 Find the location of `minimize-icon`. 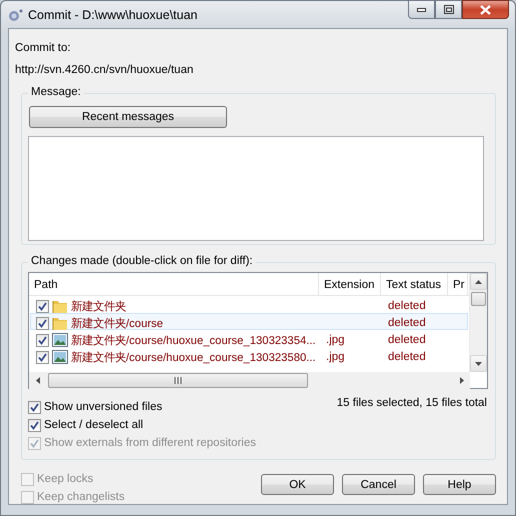

minimize-icon is located at coordinates (421, 10).